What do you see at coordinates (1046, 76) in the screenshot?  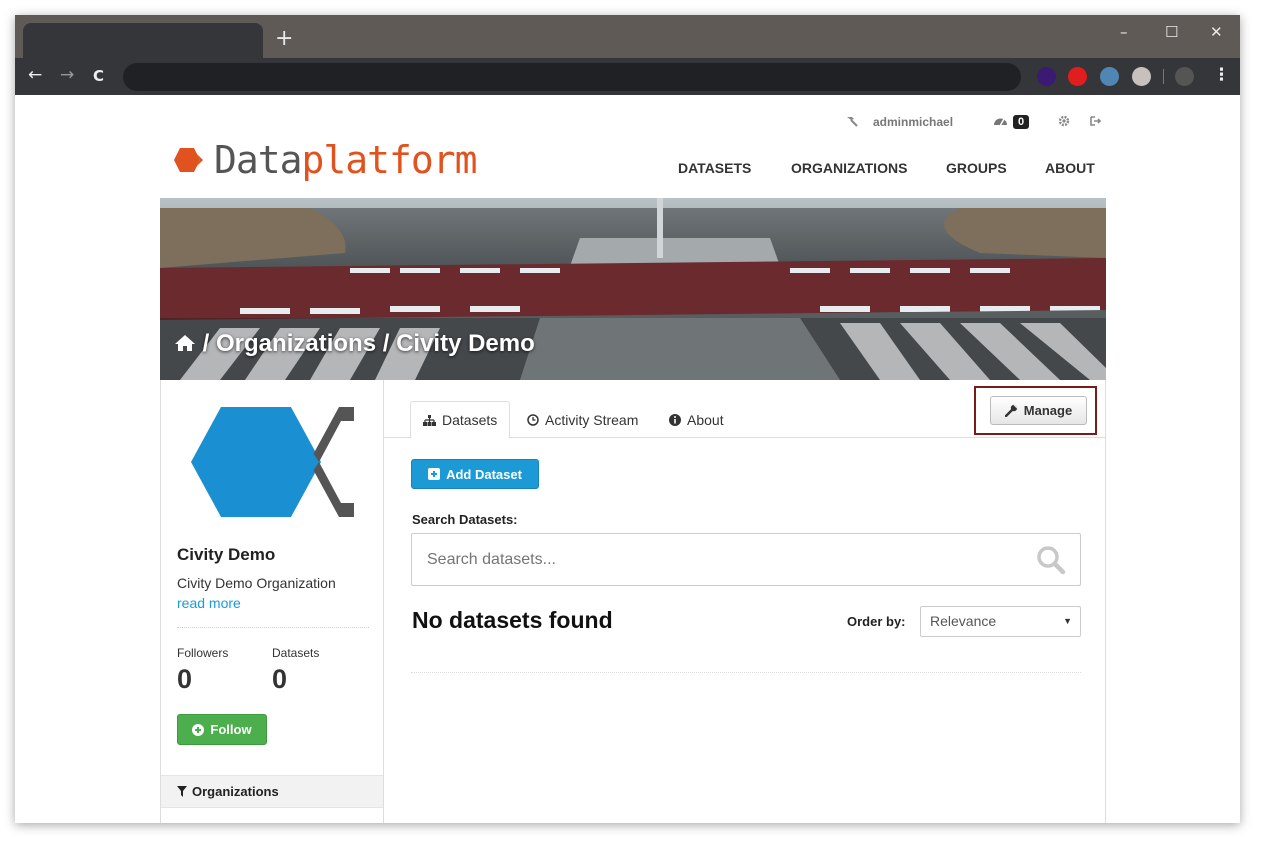 I see `extension-icon-purple` at bounding box center [1046, 76].